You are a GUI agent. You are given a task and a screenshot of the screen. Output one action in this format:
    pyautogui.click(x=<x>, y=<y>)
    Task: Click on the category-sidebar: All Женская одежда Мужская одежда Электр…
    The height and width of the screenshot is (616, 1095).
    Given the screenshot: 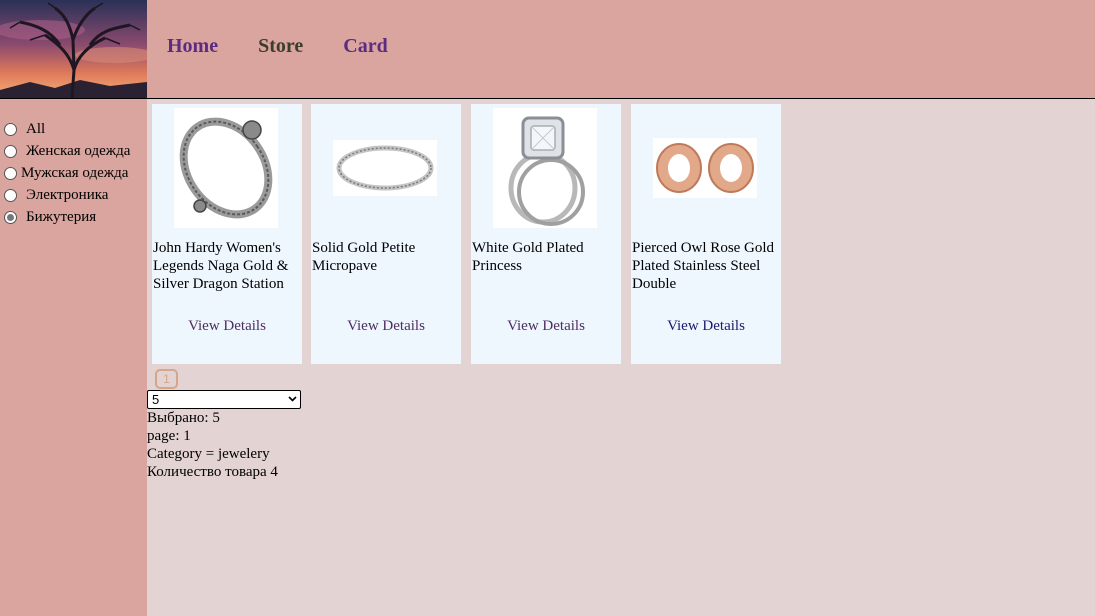 What is the action you would take?
    pyautogui.click(x=73, y=357)
    